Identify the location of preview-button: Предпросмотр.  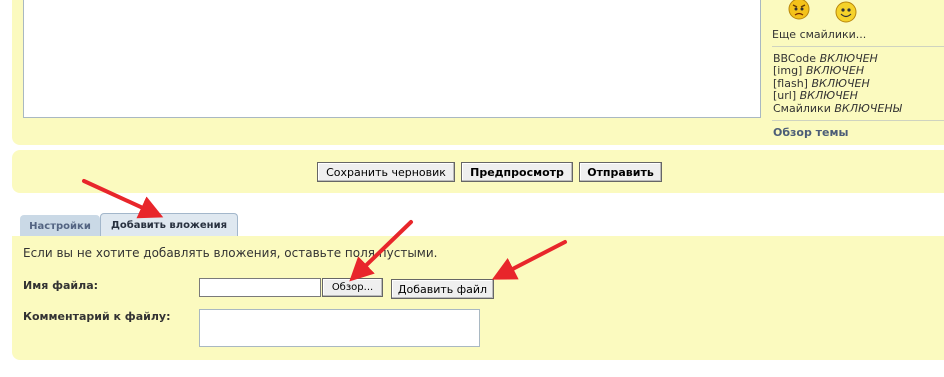
(517, 172).